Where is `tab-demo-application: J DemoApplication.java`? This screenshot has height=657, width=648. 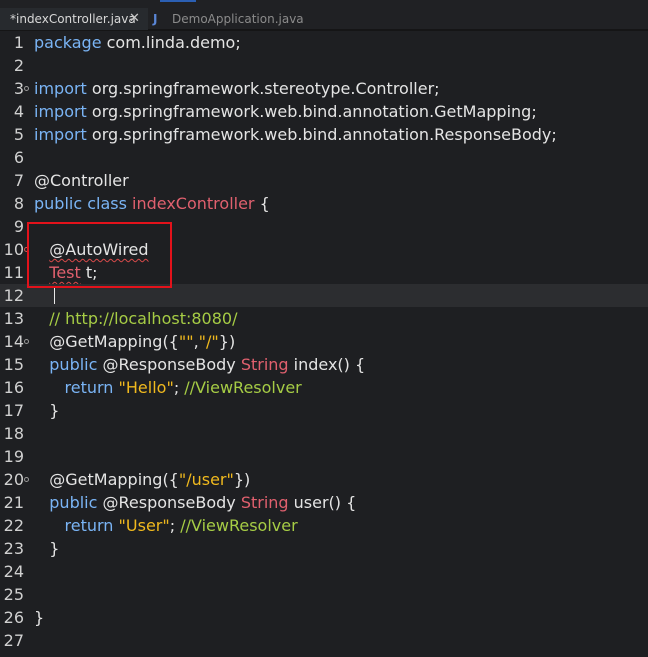
tab-demo-application: J DemoApplication.java is located at coordinates (230, 19).